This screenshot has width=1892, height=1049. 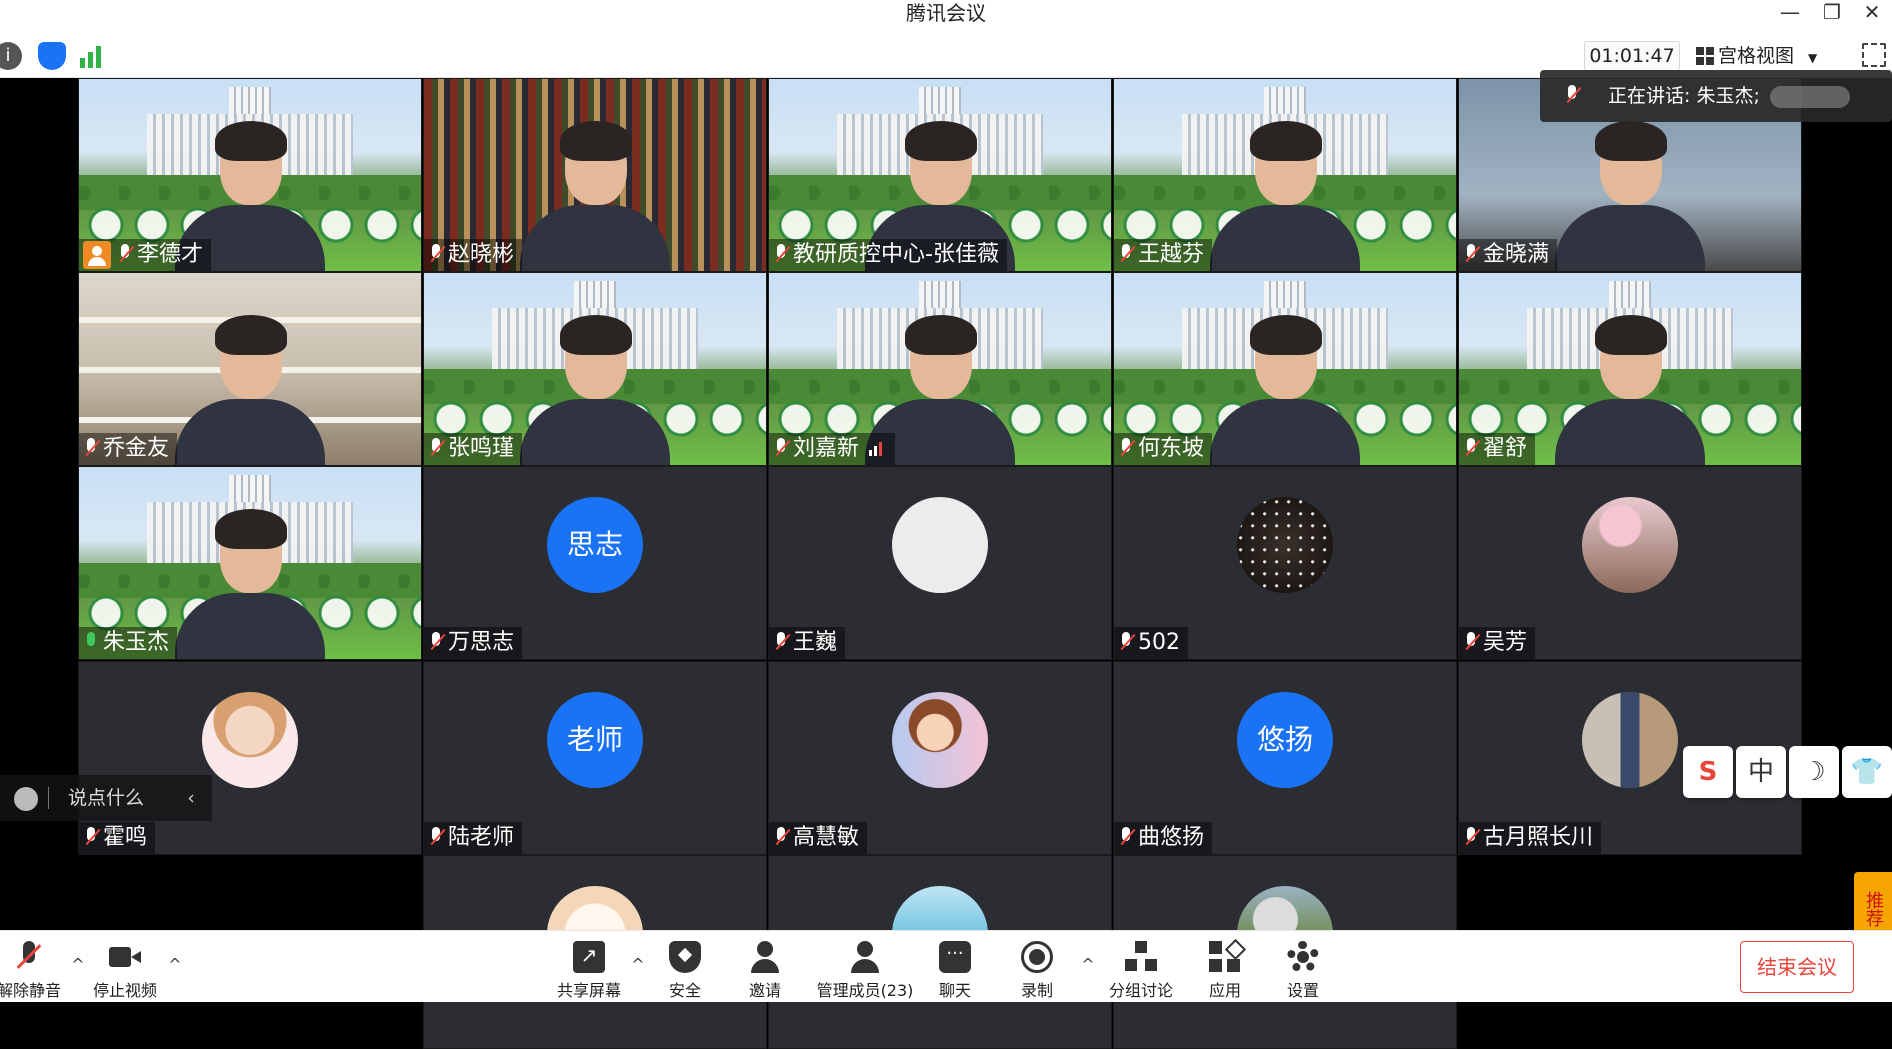 What do you see at coordinates (1832, 13) in the screenshot?
I see `restore-icon: ❐` at bounding box center [1832, 13].